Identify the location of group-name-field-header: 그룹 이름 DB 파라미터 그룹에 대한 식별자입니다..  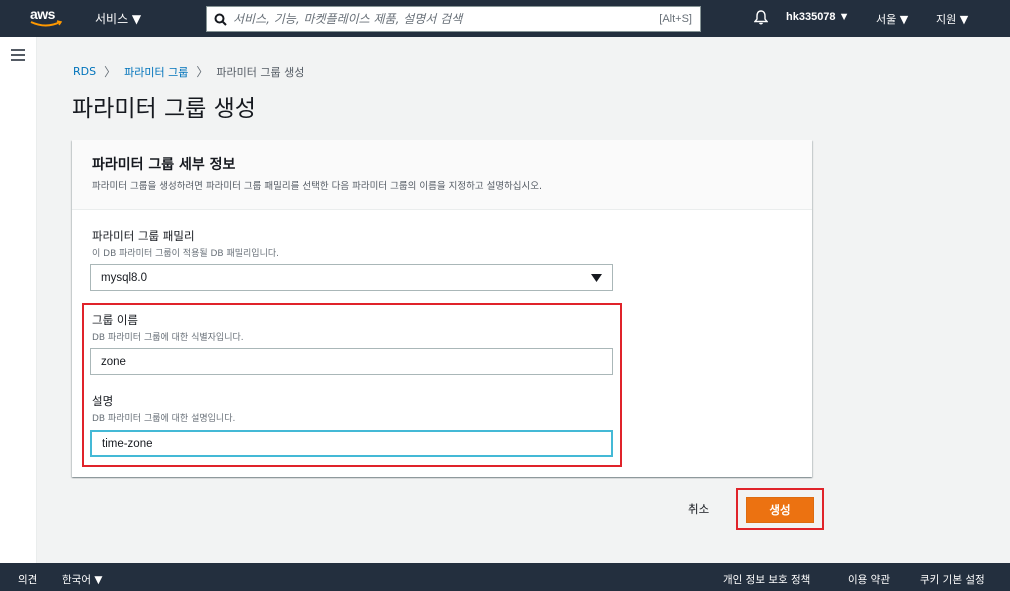
(168, 327).